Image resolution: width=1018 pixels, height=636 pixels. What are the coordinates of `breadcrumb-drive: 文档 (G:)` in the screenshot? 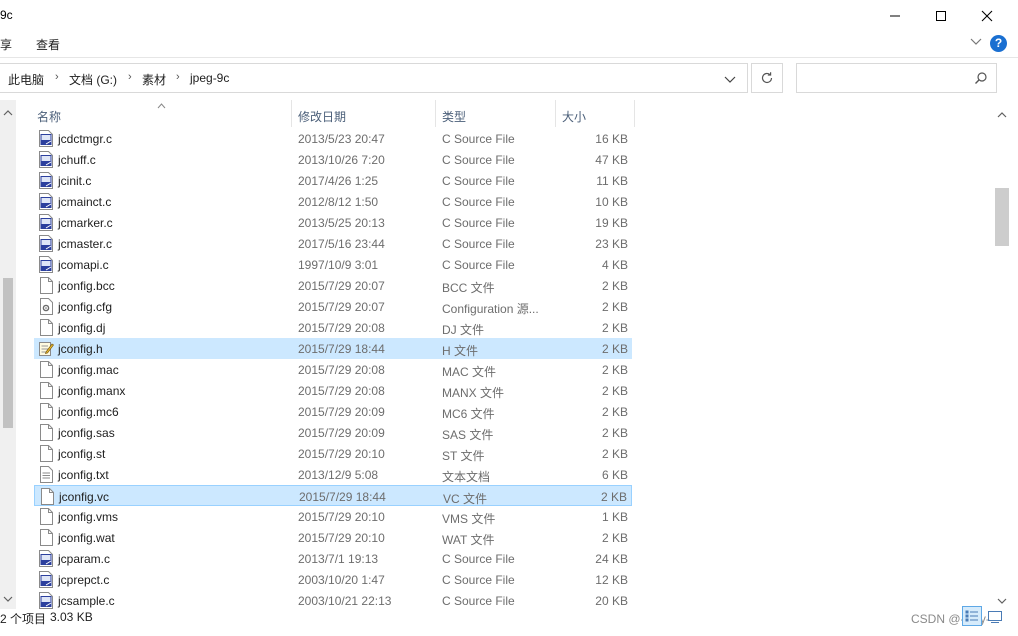 It's located at (93, 79).